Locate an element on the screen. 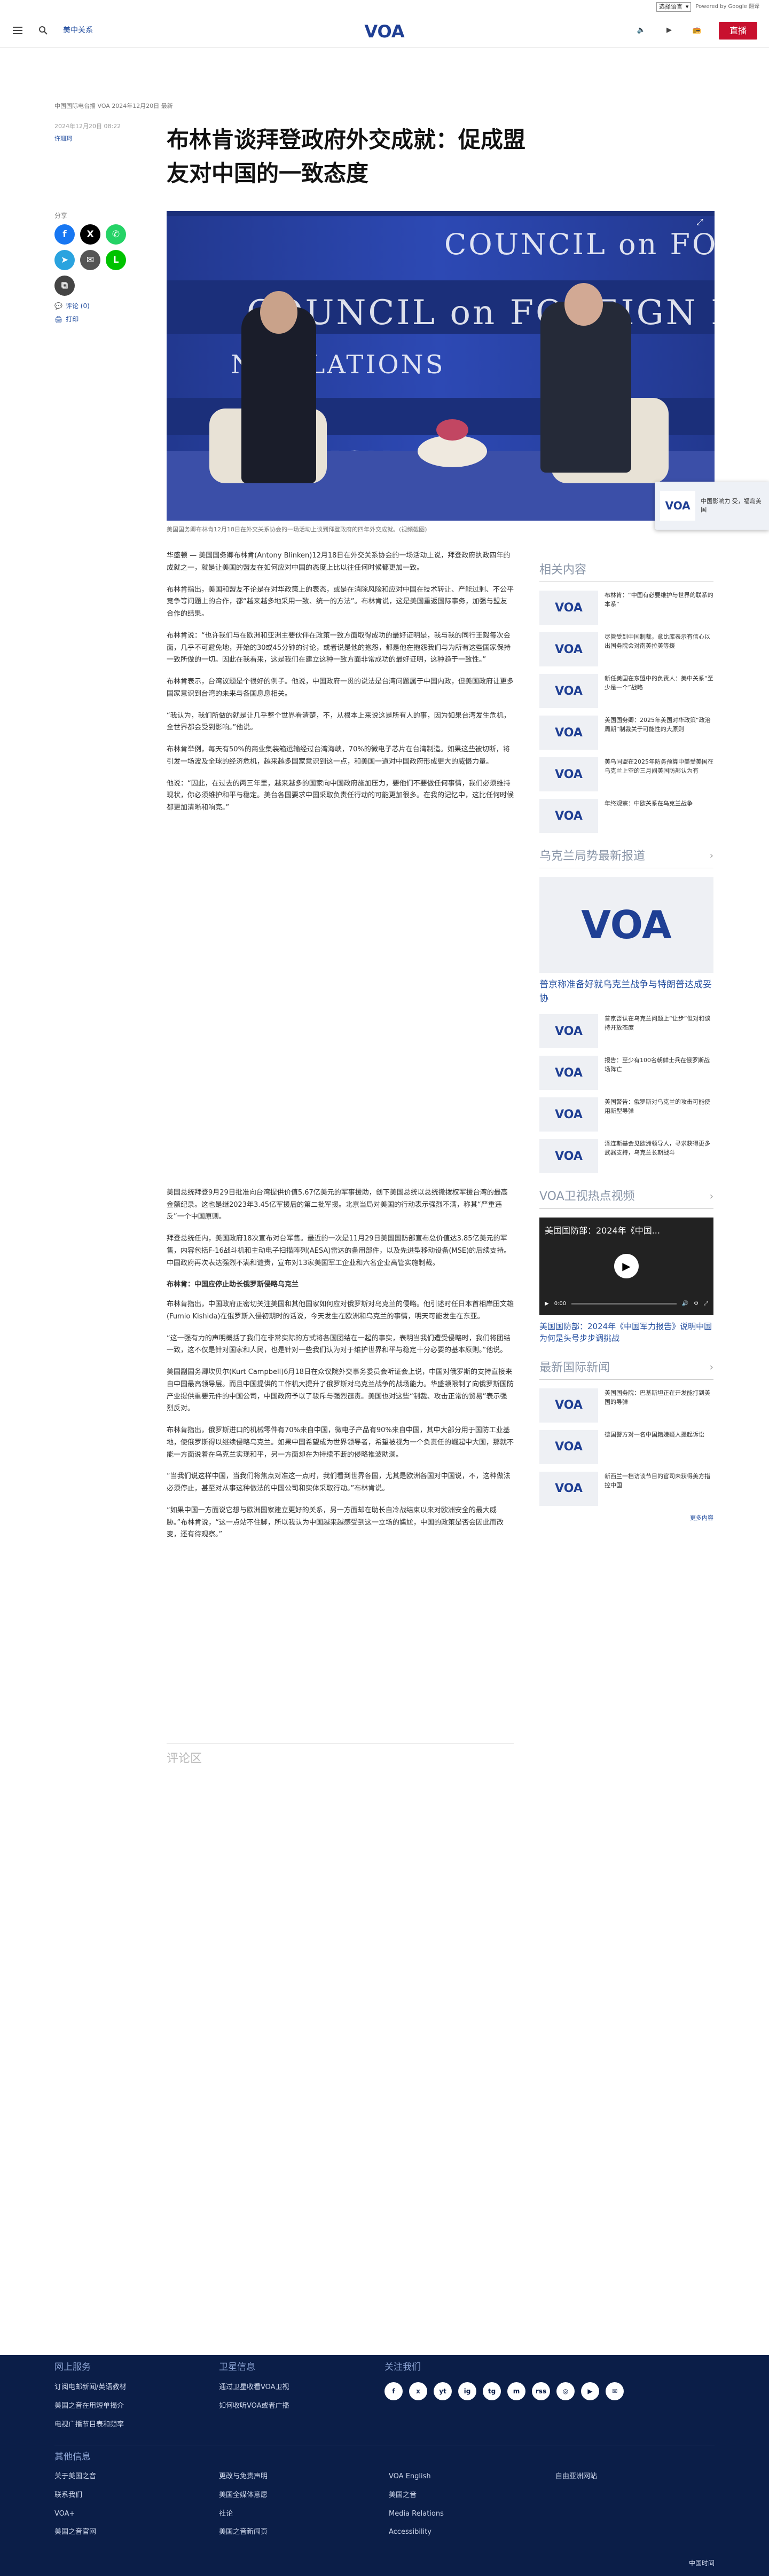  footer-link: 如何收听VOA或者广播 is located at coordinates (254, 2407).